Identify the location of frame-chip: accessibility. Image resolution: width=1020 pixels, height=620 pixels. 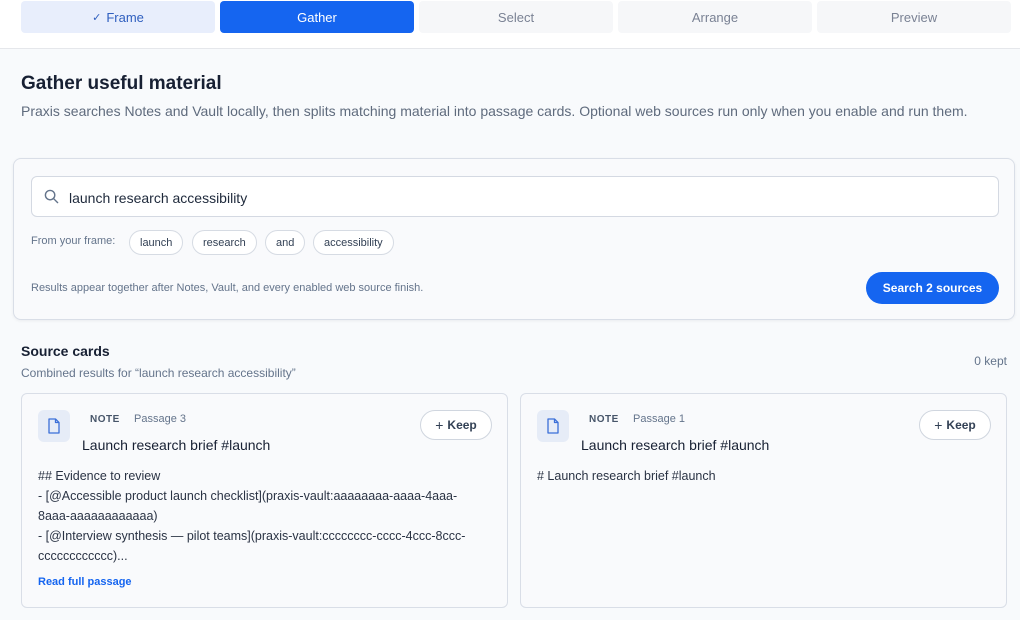
(353, 242).